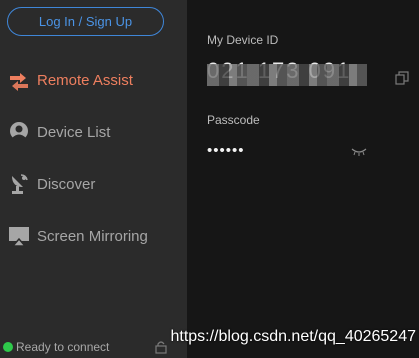 The height and width of the screenshot is (358, 419). Describe the element at coordinates (287, 75) in the screenshot. I see `device-id-redaction` at that location.